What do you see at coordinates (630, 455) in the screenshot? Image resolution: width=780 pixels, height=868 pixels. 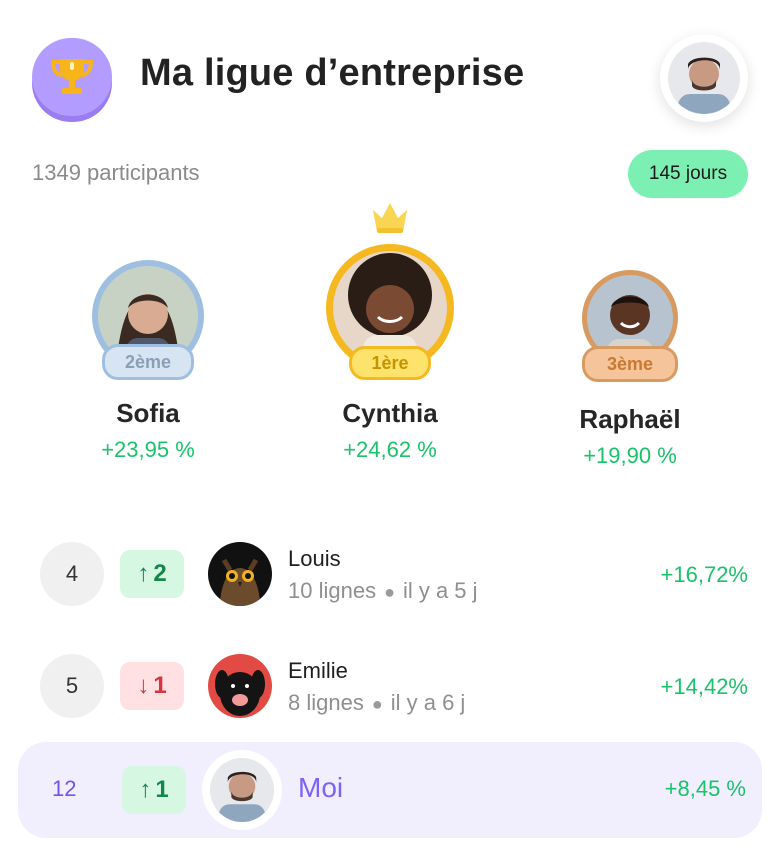 I see `podium-third-gain: +19,90 %` at bounding box center [630, 455].